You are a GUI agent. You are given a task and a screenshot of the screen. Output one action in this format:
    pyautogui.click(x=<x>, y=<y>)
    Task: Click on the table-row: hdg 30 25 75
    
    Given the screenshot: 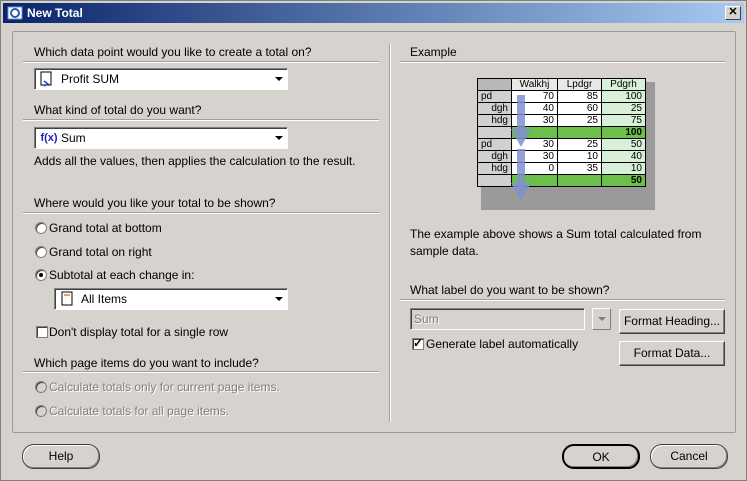 What is the action you would take?
    pyautogui.click(x=561, y=120)
    